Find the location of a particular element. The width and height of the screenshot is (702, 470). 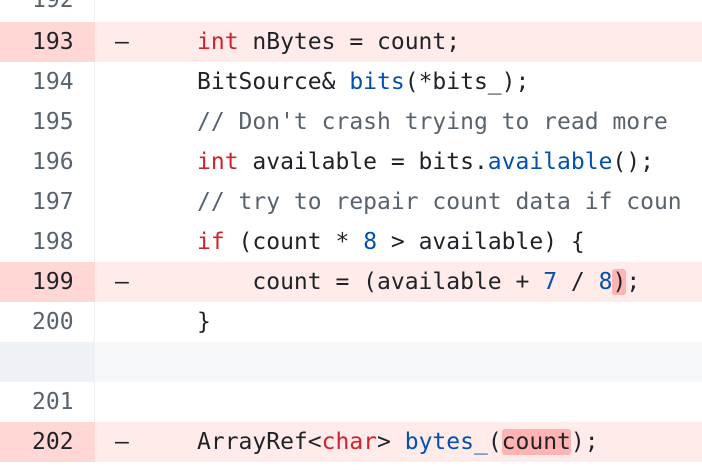

code-line: int nBytes = count; is located at coordinates (328, 42).